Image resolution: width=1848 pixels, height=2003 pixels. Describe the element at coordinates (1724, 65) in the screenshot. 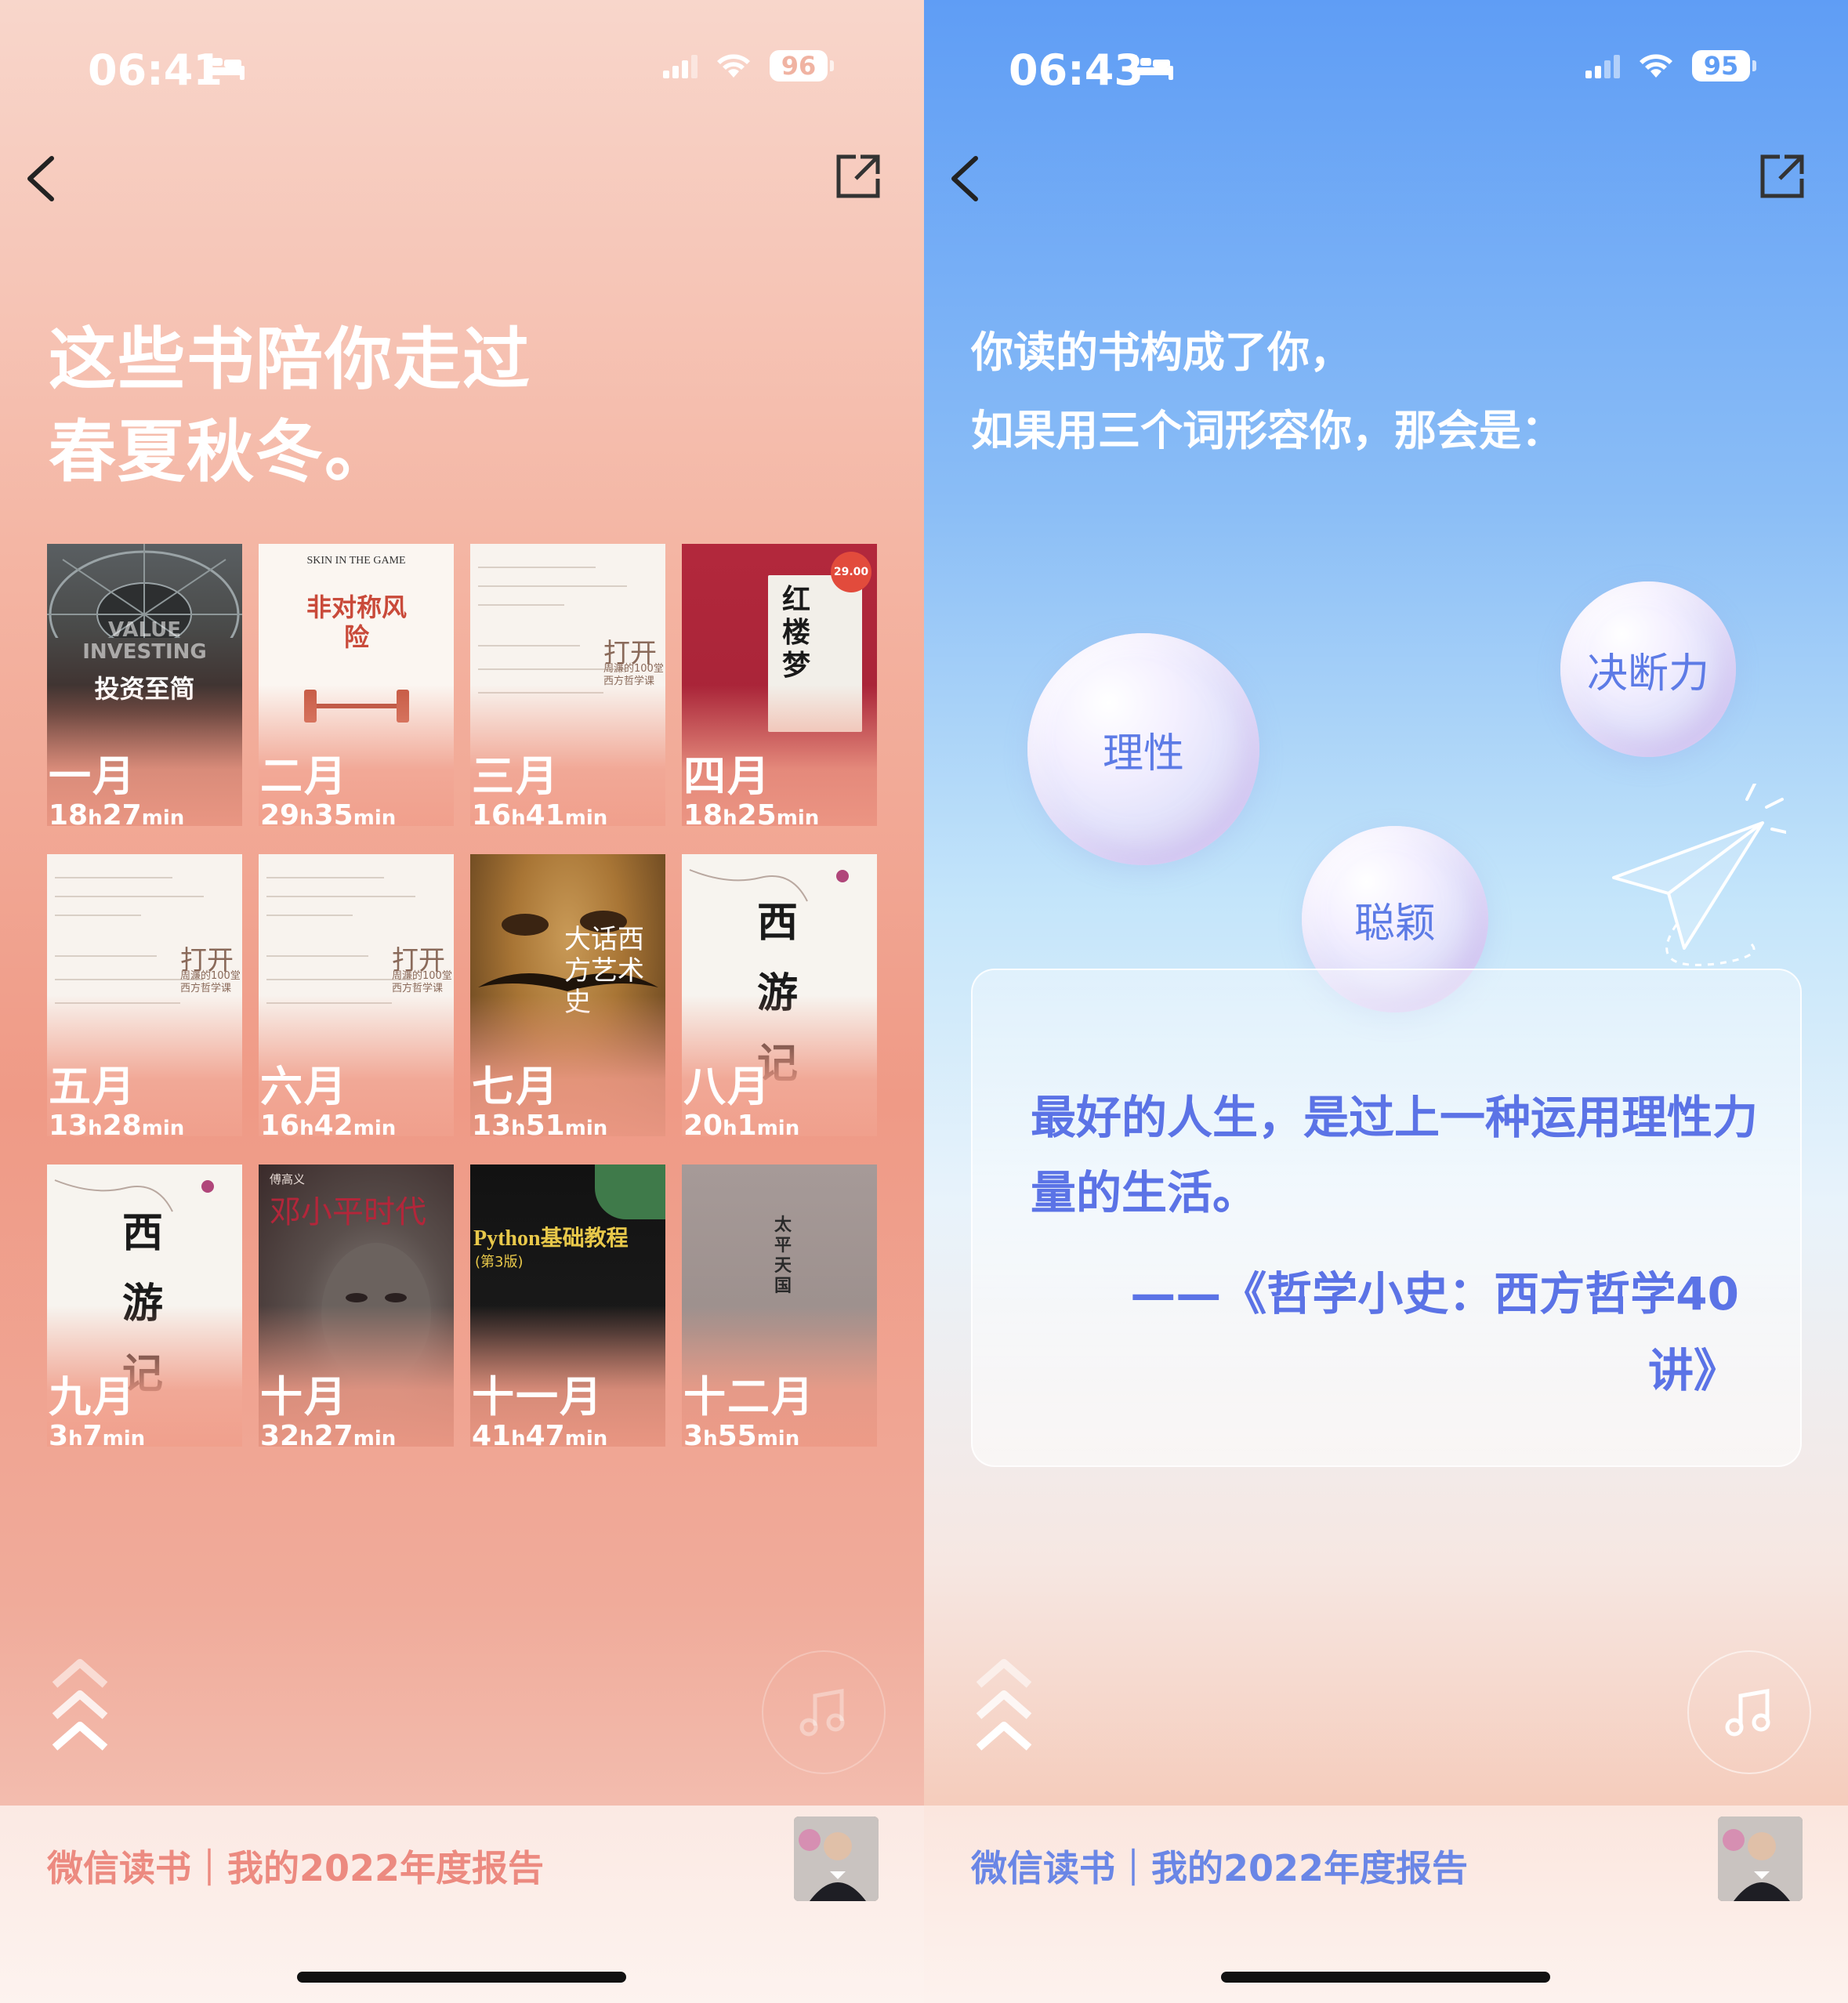

I see `battery-icon: 95` at that location.